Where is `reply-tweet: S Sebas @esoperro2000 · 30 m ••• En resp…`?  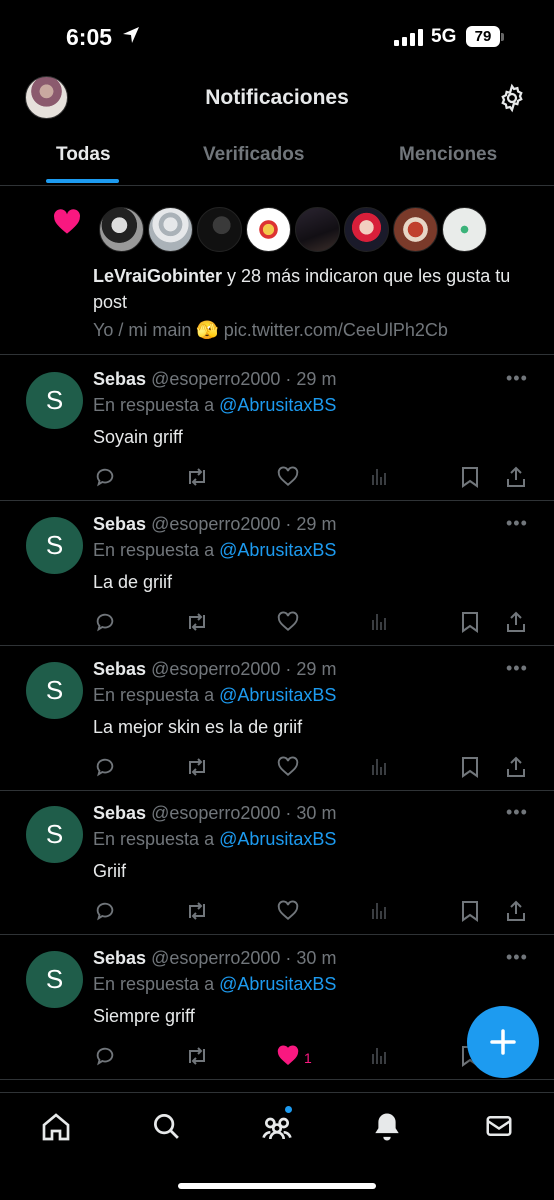
reply-tweet: S Sebas @esoperro2000 · 30 m ••• En resp… is located at coordinates (277, 862).